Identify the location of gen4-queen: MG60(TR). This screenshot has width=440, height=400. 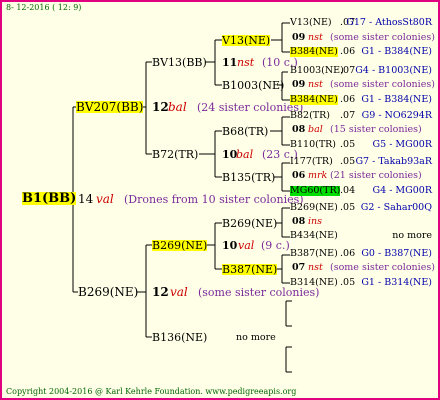
(315, 191).